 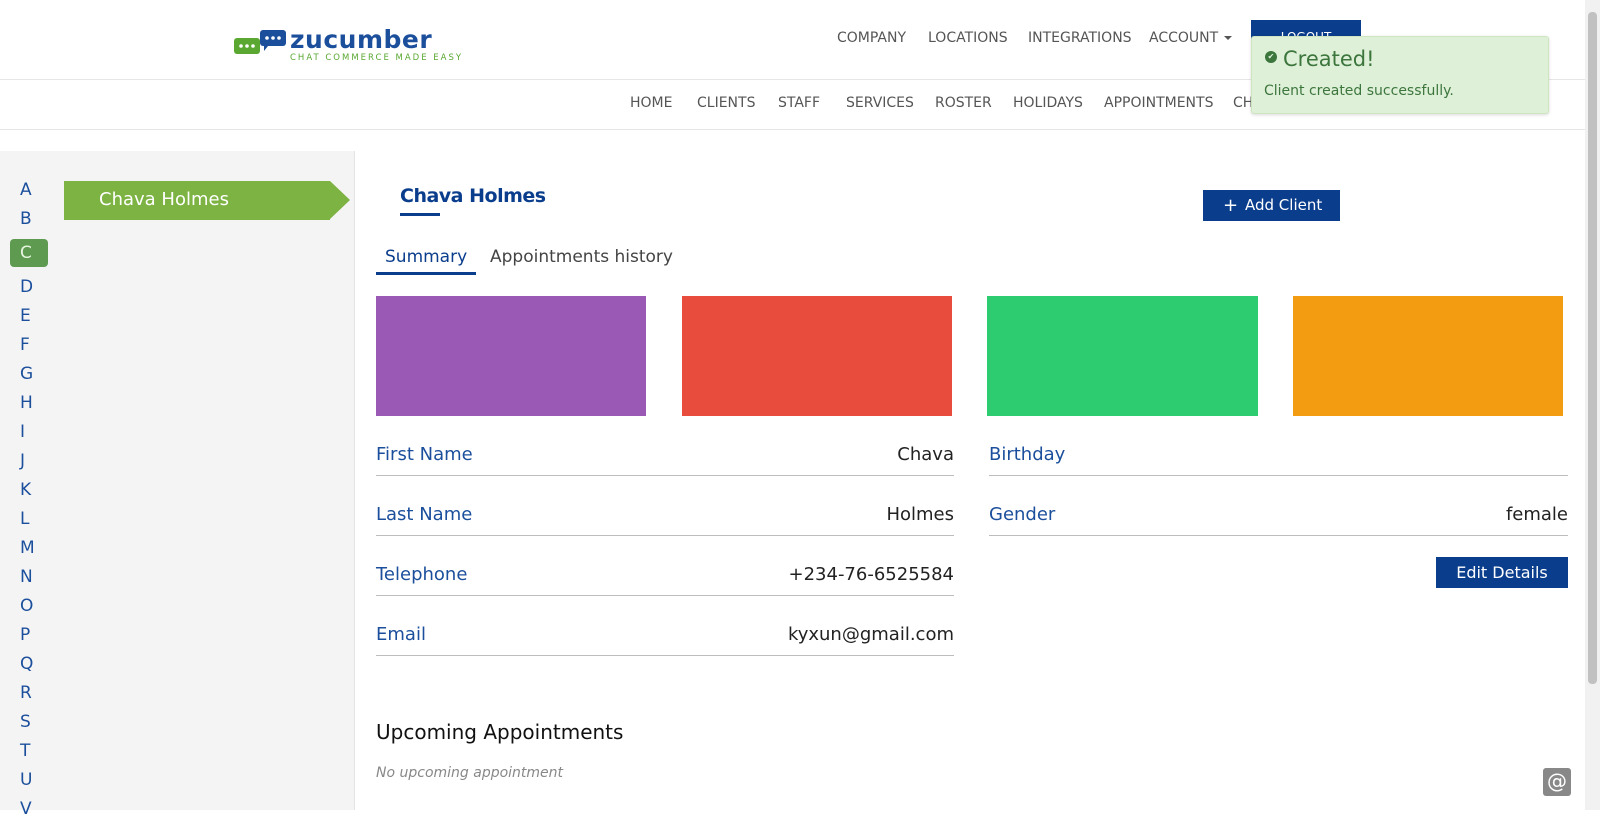 I want to click on letter-i: I, so click(x=29, y=432).